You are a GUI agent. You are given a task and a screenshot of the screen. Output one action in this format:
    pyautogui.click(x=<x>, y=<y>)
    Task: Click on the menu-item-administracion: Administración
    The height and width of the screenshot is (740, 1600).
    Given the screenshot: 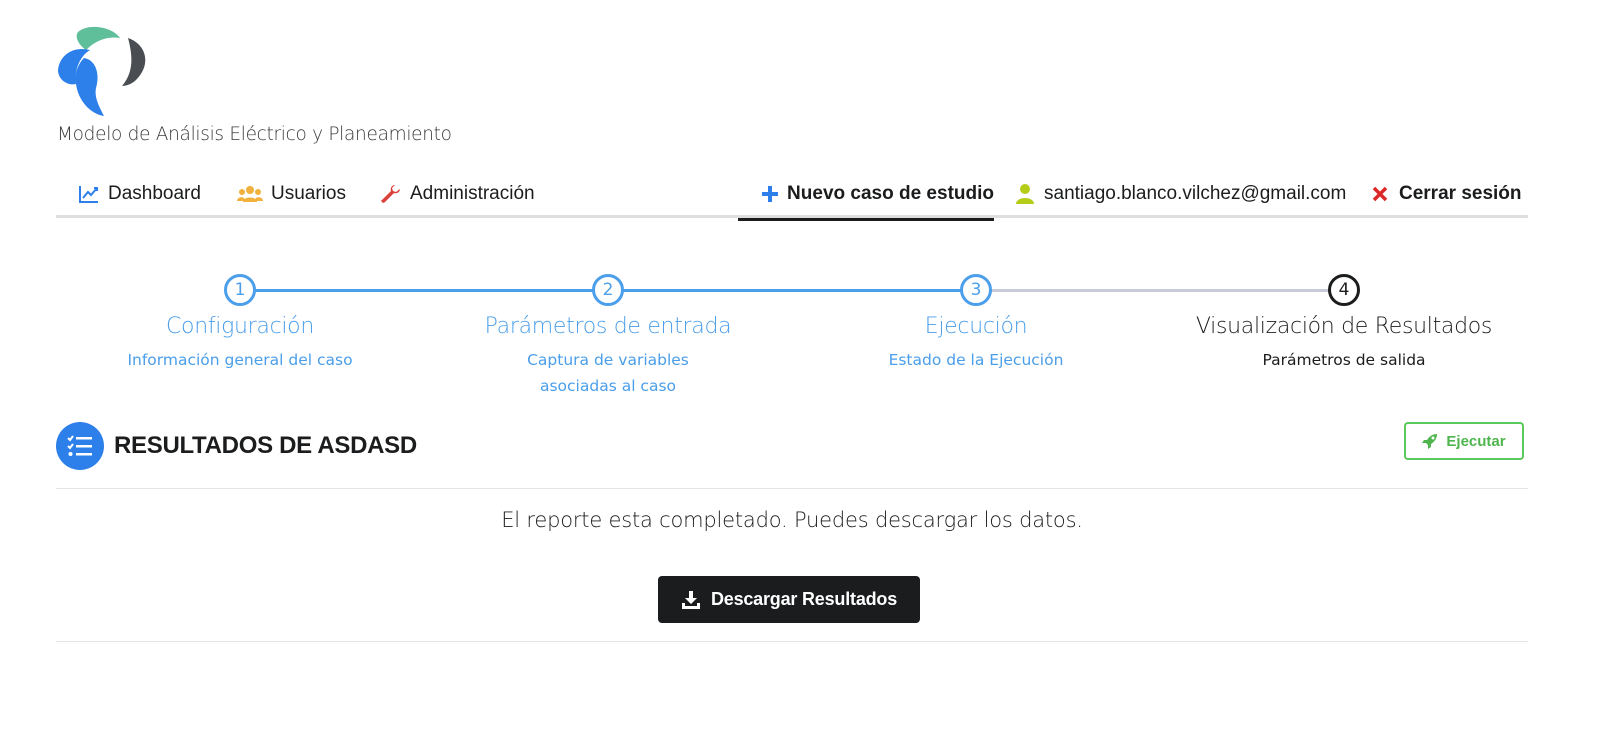 What is the action you would take?
    pyautogui.click(x=457, y=194)
    